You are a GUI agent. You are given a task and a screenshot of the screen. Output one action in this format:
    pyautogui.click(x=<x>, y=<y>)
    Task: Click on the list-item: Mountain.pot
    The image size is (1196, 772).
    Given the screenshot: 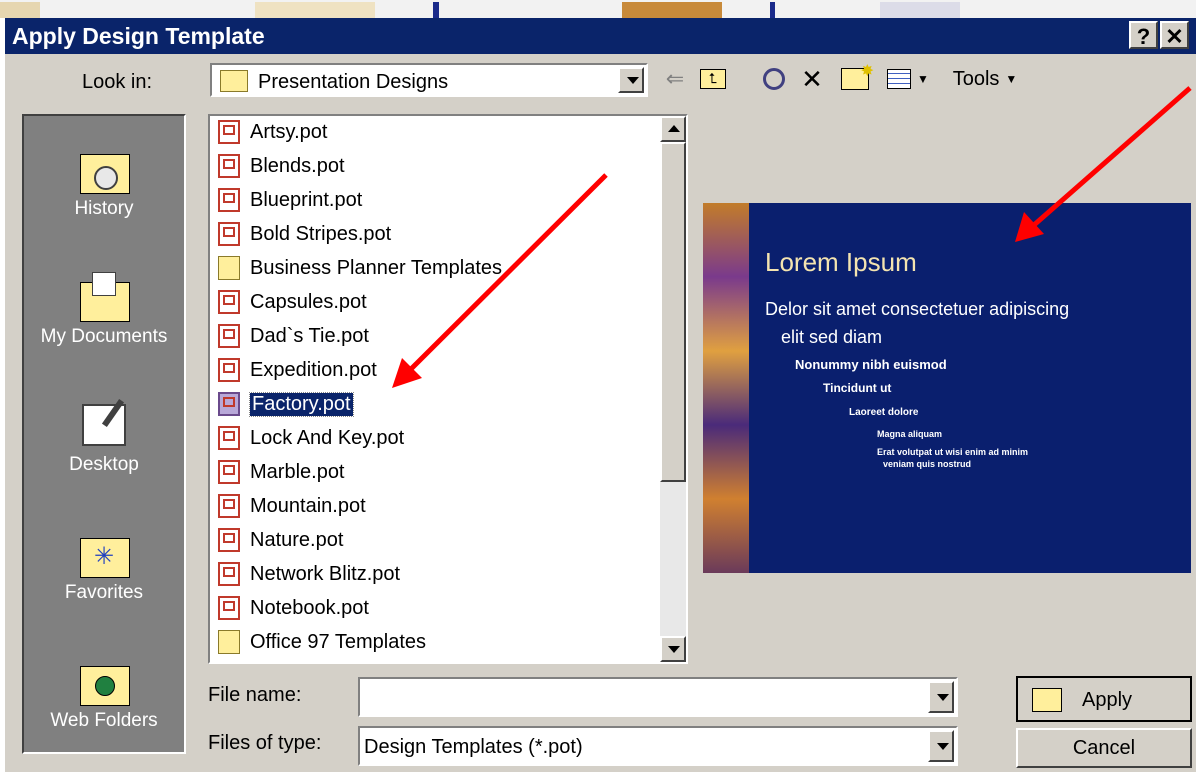 What is the action you would take?
    pyautogui.click(x=292, y=506)
    